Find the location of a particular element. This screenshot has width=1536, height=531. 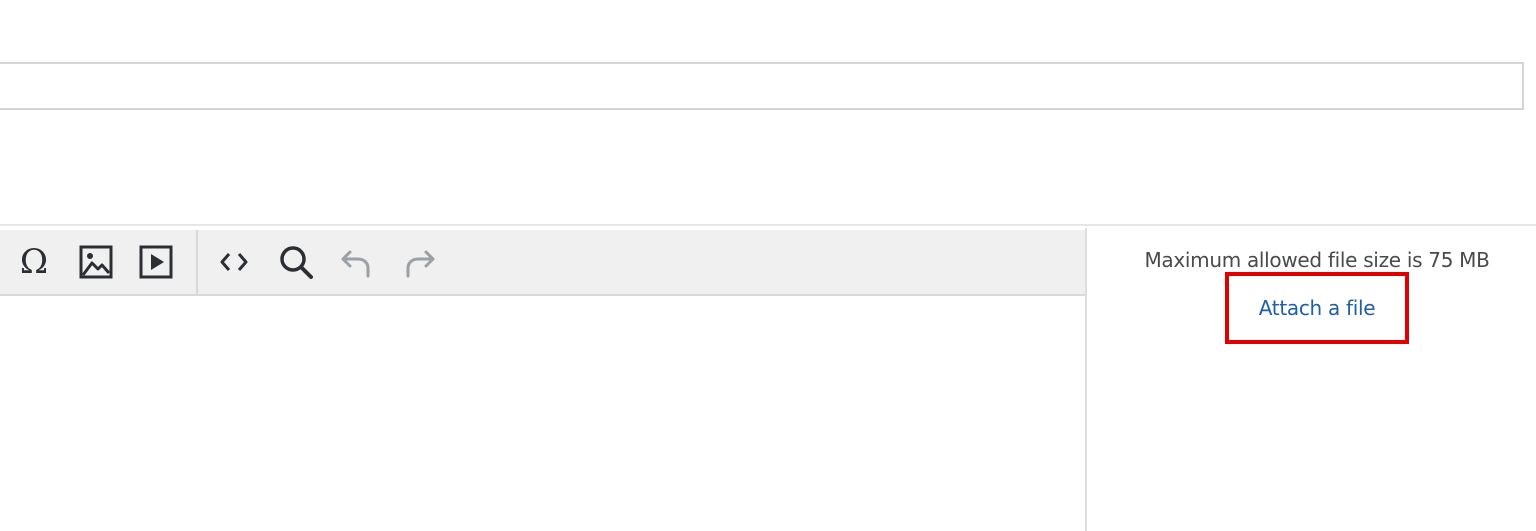

image-icon is located at coordinates (96, 262).